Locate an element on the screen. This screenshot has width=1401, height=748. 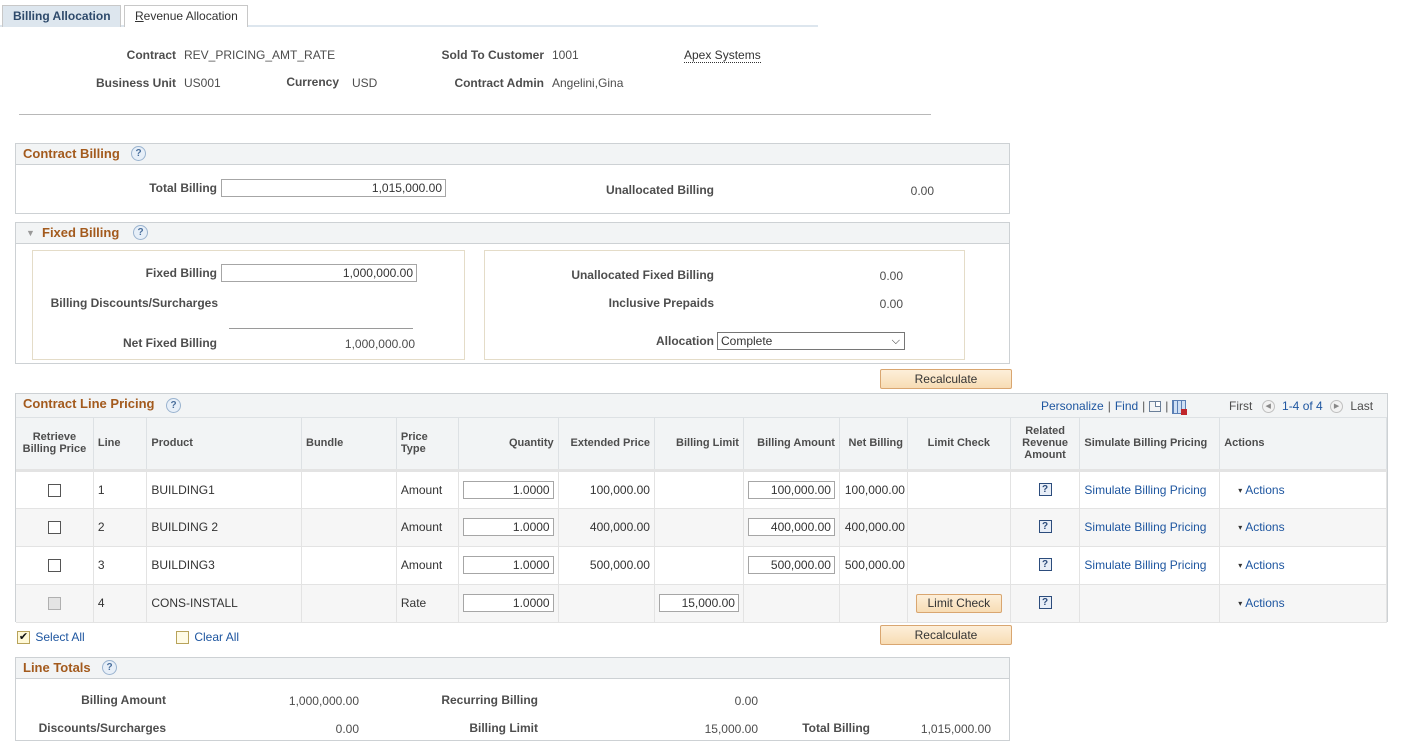
tab-revenue-allocation: Revenue Allocation is located at coordinates (186, 16).